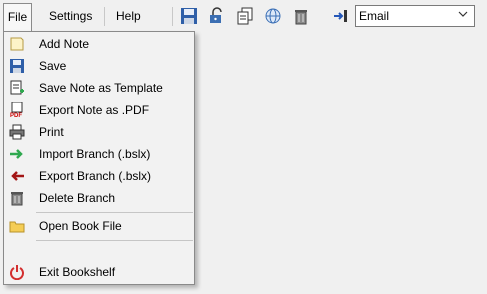 This screenshot has width=487, height=294. I want to click on menu-item-add-note: Add Note, so click(99, 44).